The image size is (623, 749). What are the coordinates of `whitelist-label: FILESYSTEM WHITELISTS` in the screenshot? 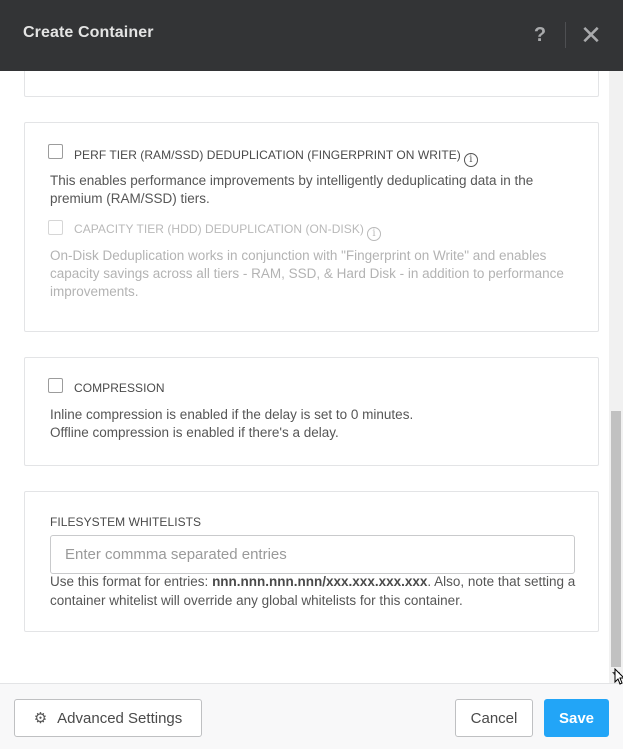 It's located at (126, 522).